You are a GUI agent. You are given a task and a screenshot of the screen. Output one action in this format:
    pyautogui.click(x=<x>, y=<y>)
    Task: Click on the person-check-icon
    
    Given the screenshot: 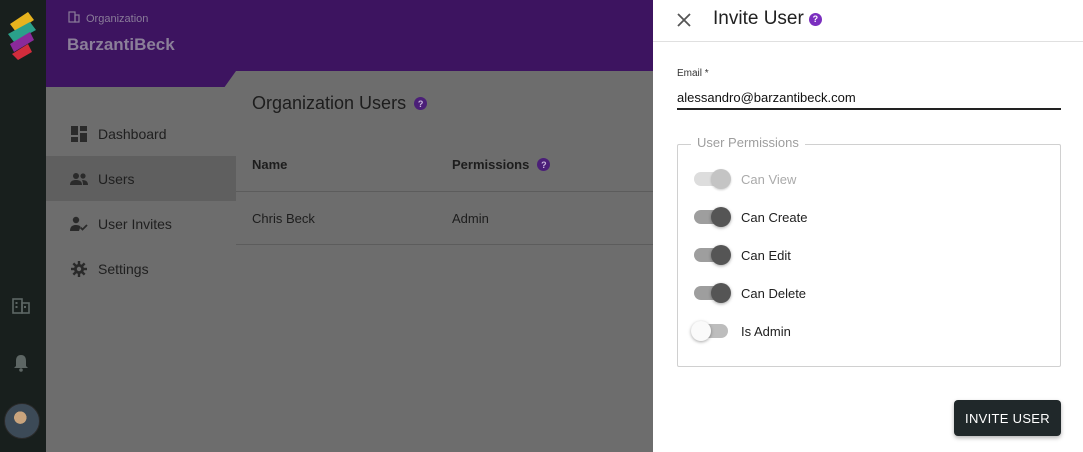 What is the action you would take?
    pyautogui.click(x=79, y=224)
    